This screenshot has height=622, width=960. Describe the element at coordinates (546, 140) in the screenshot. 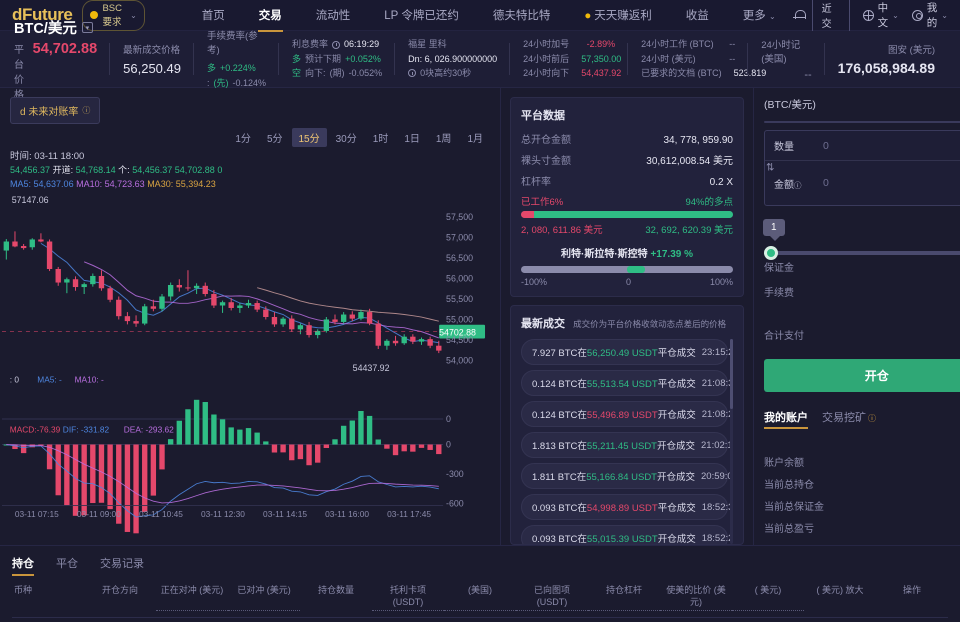

I see `platform-row-label: 总开仓金额` at that location.